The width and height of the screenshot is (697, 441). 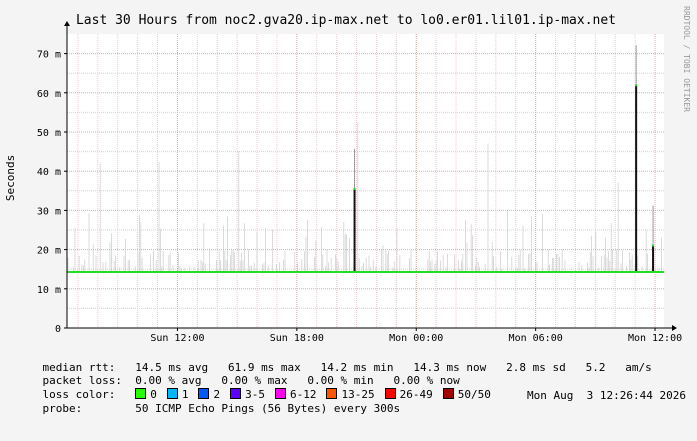 What do you see at coordinates (49, 172) in the screenshot?
I see `y-tick-label: 40 m` at bounding box center [49, 172].